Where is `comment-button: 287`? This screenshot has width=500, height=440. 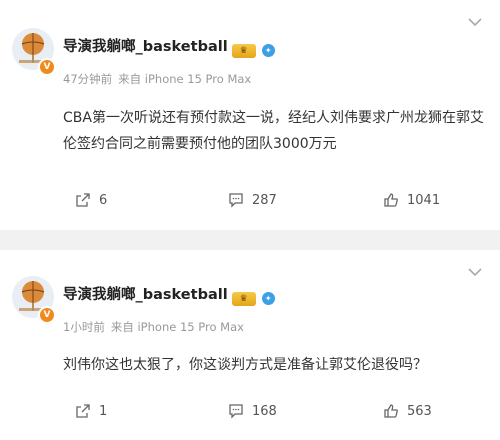
comment-button: 287 is located at coordinates (252, 200).